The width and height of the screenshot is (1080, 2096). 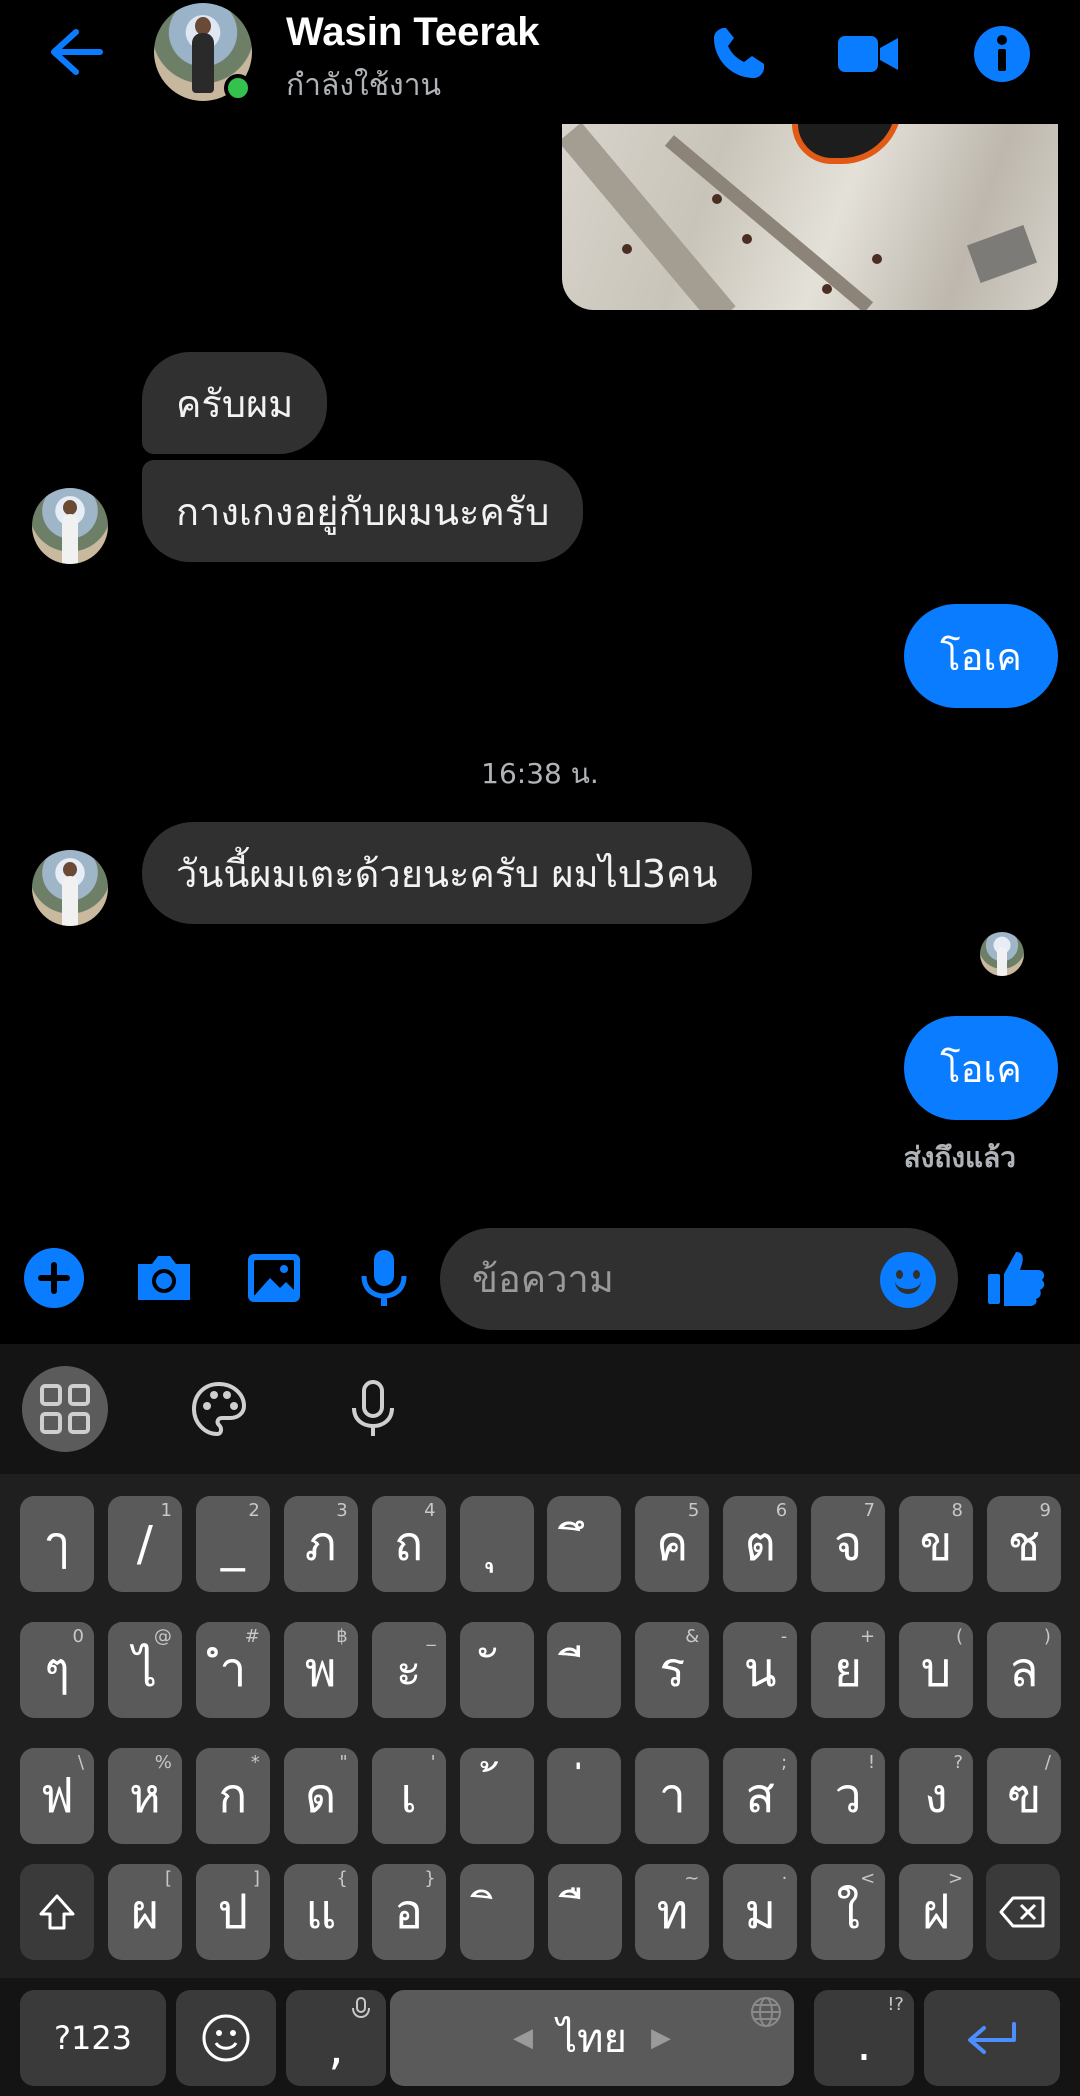 What do you see at coordinates (76, 52) in the screenshot?
I see `back-arrow-icon` at bounding box center [76, 52].